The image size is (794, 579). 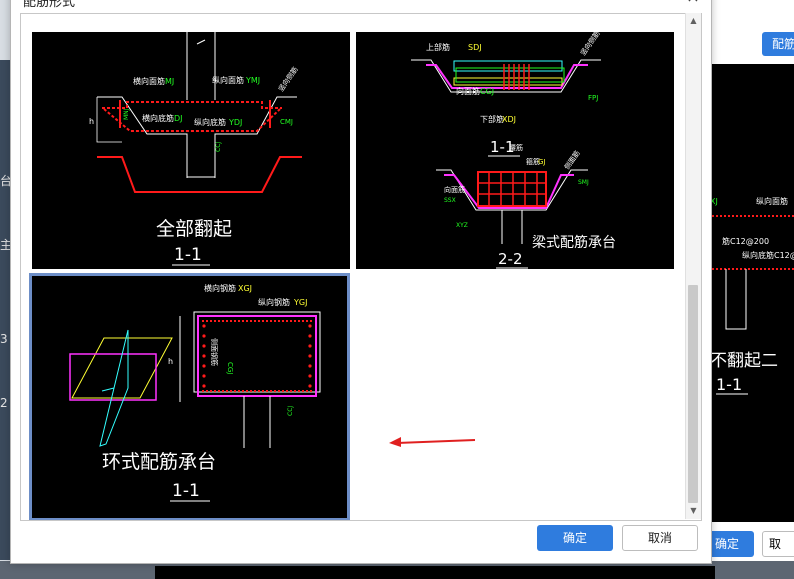 What do you see at coordinates (509, 119) in the screenshot?
I see `code-bottom-bar: XDJ` at bounding box center [509, 119].